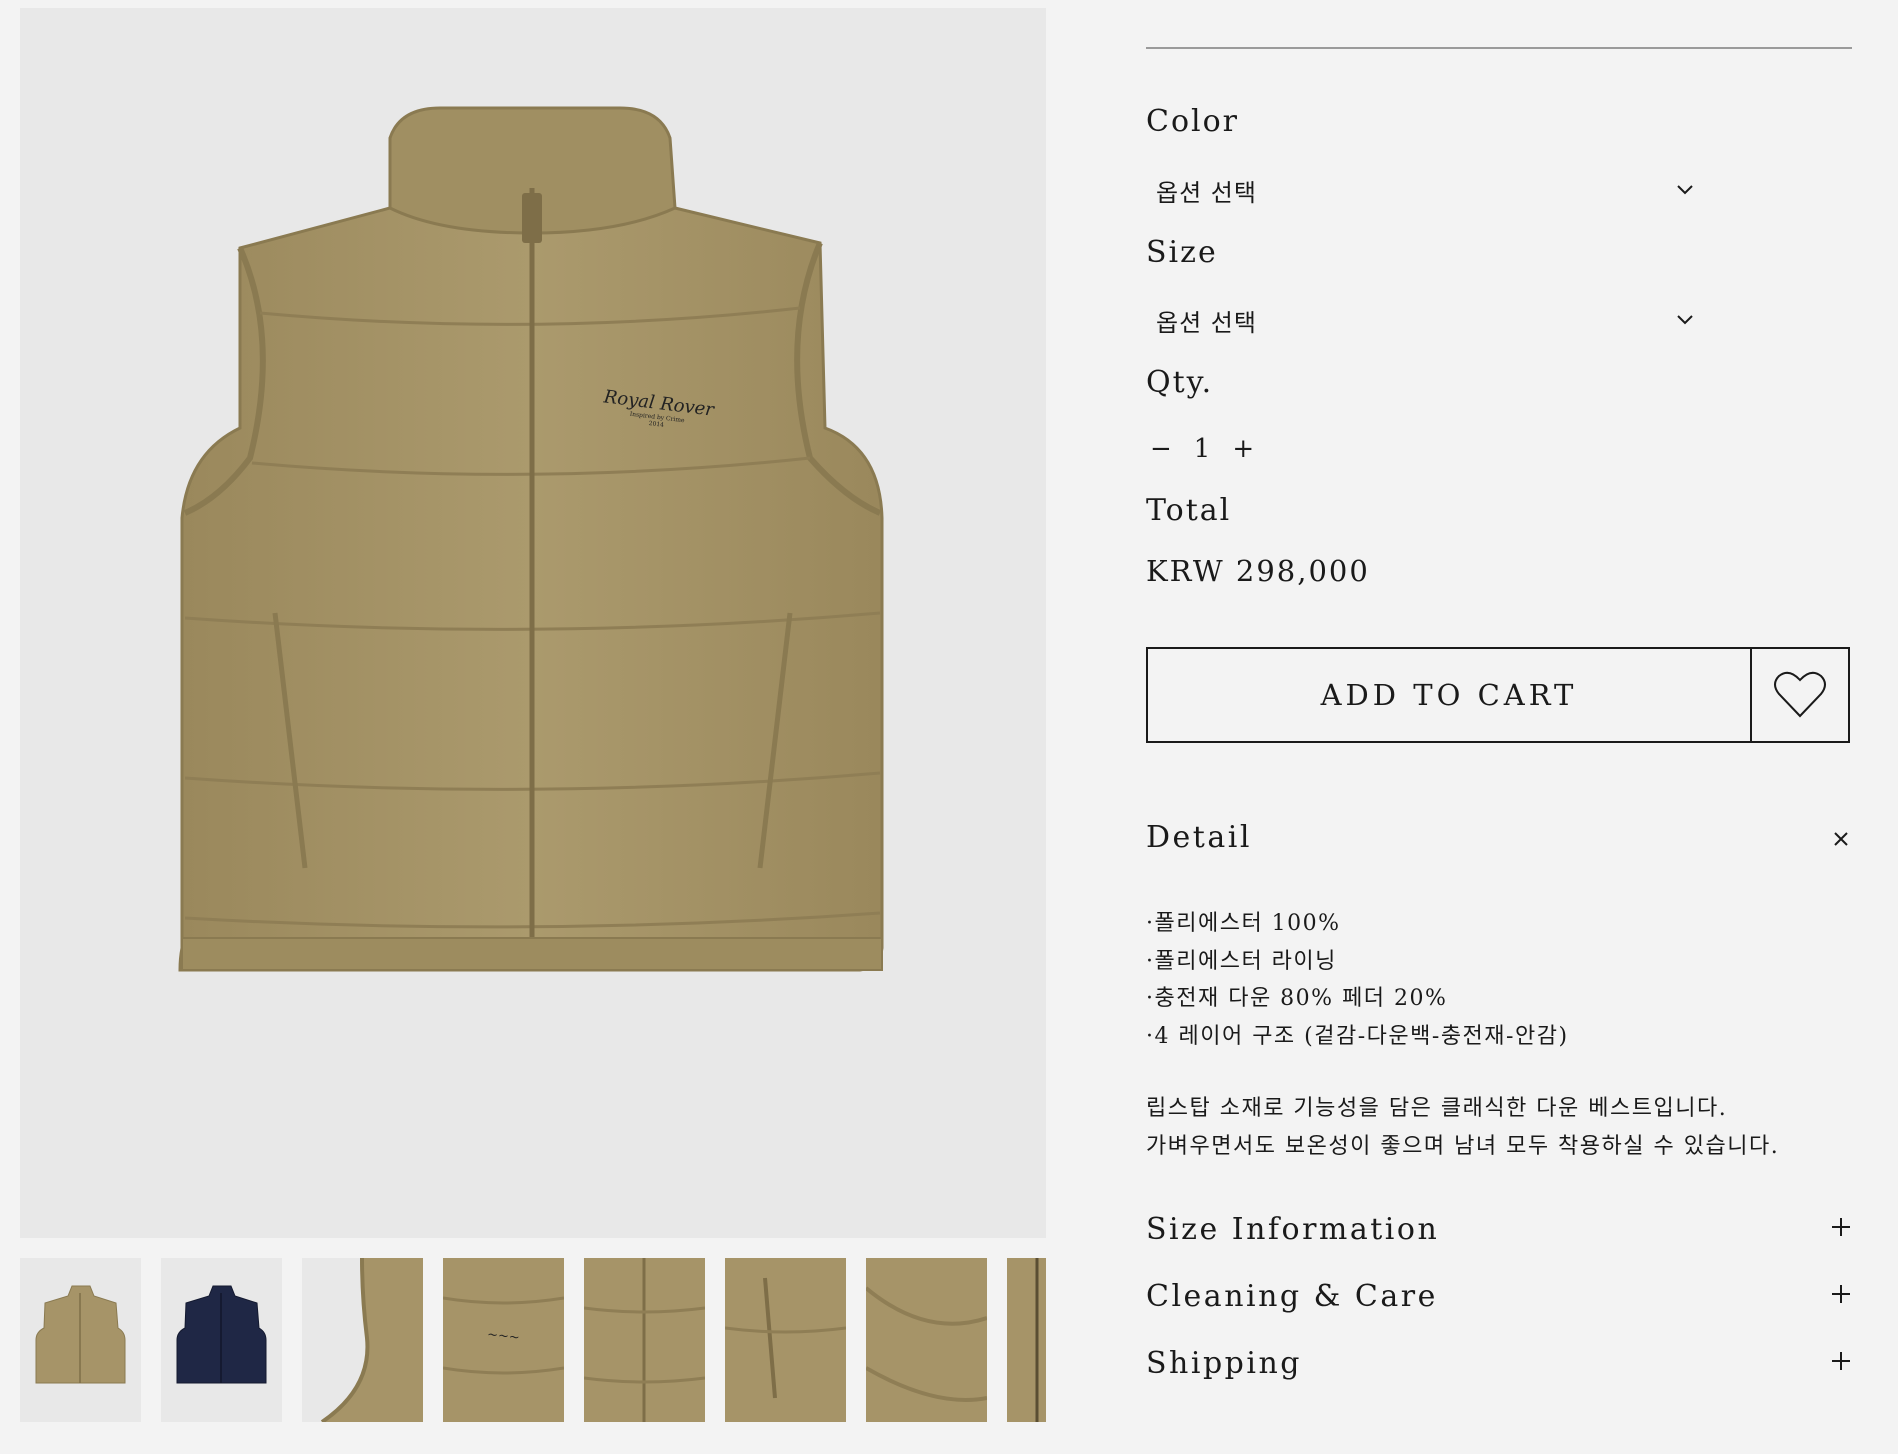 The image size is (1898, 1454). What do you see at coordinates (1243, 923) in the screenshot?
I see `detail-item: ·폴리에스터 100%` at bounding box center [1243, 923].